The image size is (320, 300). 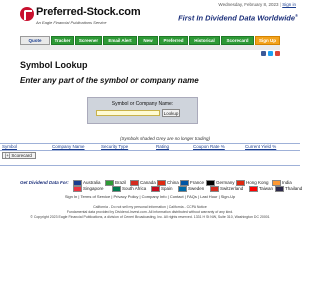 What do you see at coordinates (44, 182) in the screenshot?
I see `country-lead: Get Dividend Data For:` at bounding box center [44, 182].